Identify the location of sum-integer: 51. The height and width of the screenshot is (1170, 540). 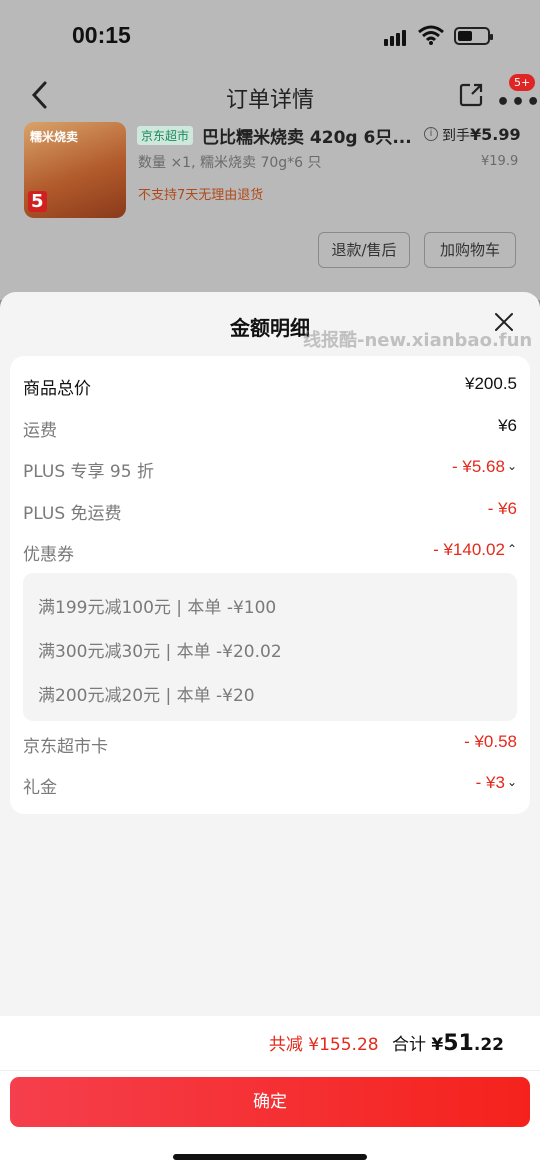
(458, 1043).